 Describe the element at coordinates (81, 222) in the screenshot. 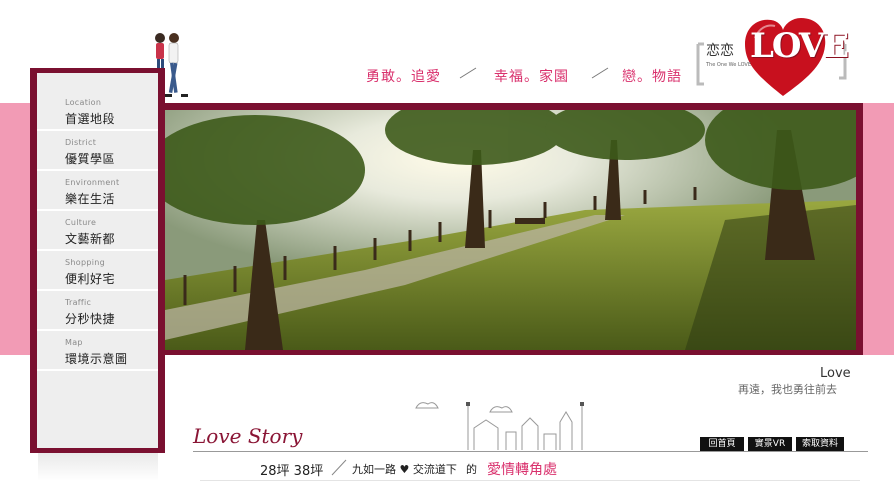

I see `nav-item-en-label: Culture` at that location.